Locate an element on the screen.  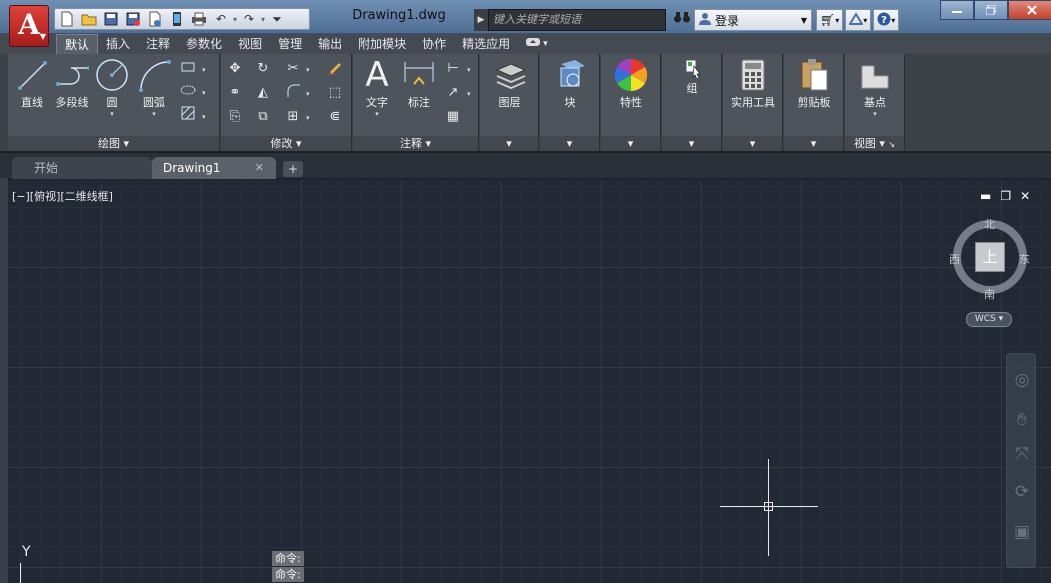
ellipse-icon is located at coordinates (188, 92).